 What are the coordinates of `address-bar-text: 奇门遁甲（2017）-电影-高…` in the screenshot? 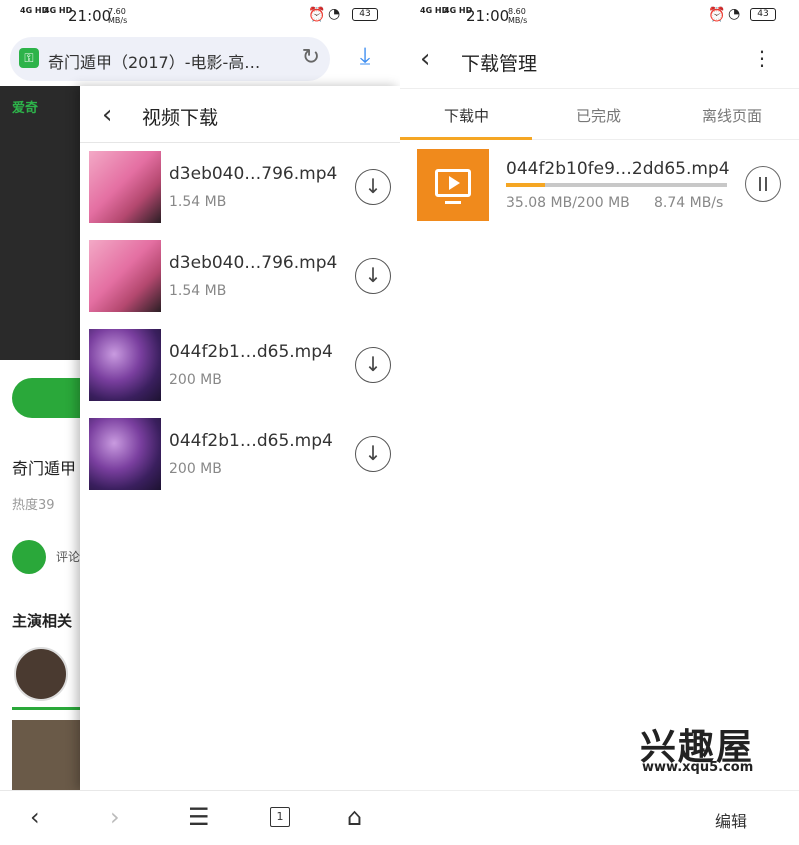 It's located at (154, 62).